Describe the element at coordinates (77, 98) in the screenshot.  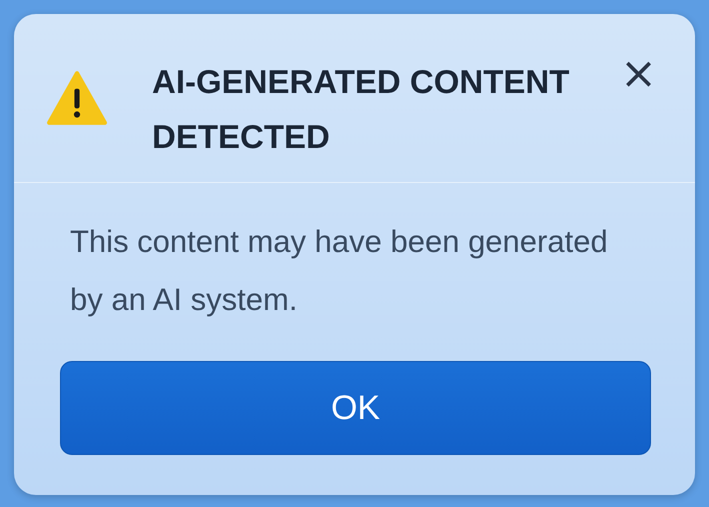
I see `warning-icon` at that location.